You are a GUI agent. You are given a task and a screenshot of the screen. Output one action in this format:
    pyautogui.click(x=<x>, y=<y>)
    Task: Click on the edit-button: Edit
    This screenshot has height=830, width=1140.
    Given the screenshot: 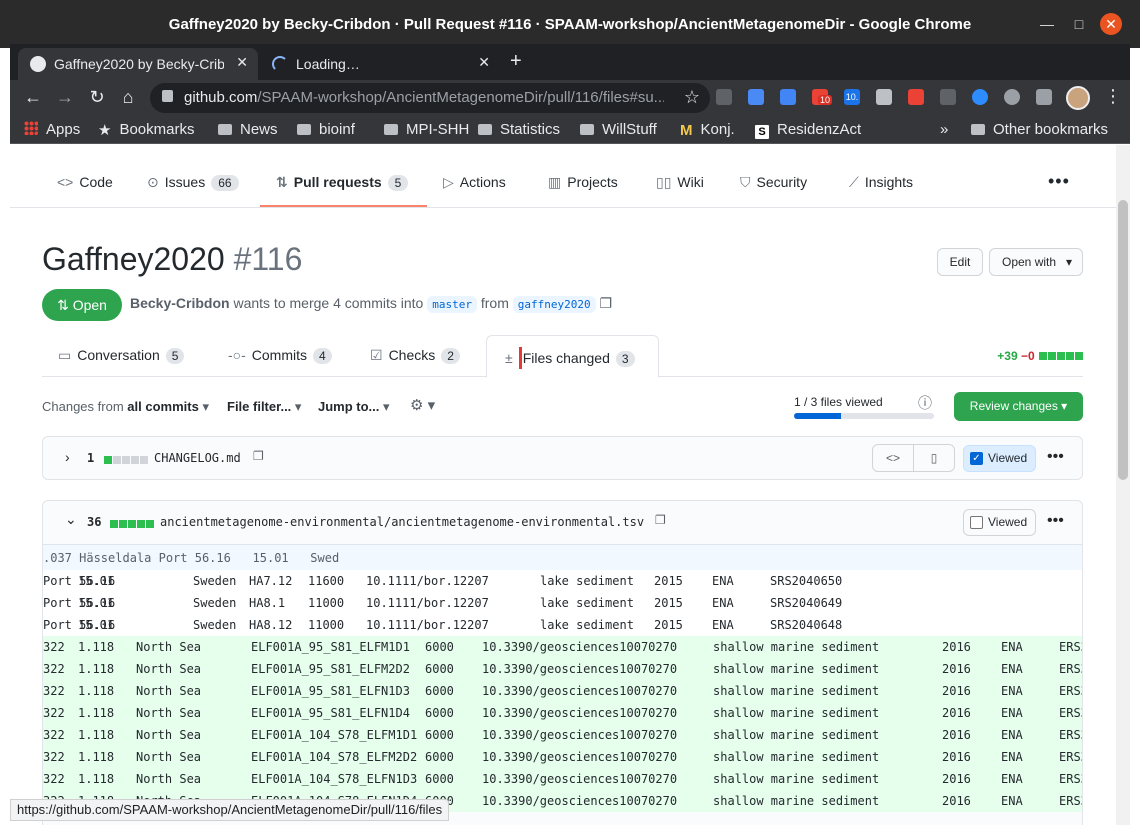 What is the action you would take?
    pyautogui.click(x=960, y=262)
    